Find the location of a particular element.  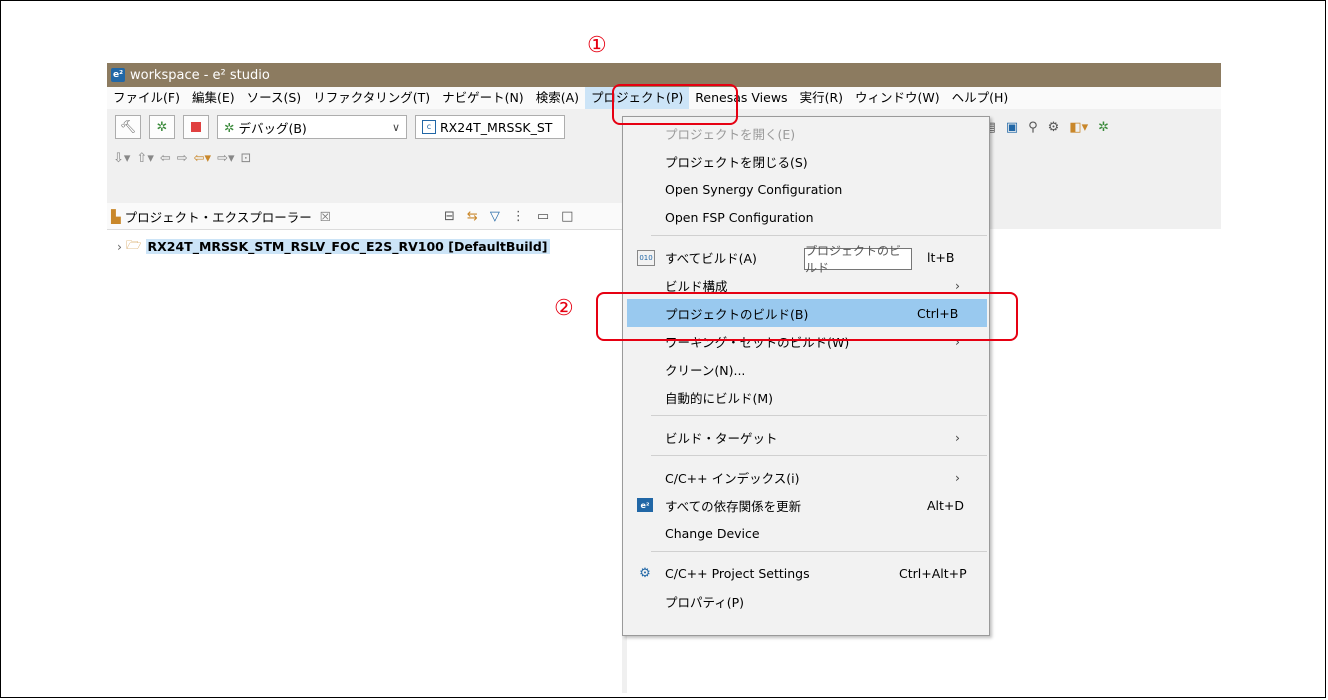

build-tooltip: プロジェクトのビルド is located at coordinates (858, 259).